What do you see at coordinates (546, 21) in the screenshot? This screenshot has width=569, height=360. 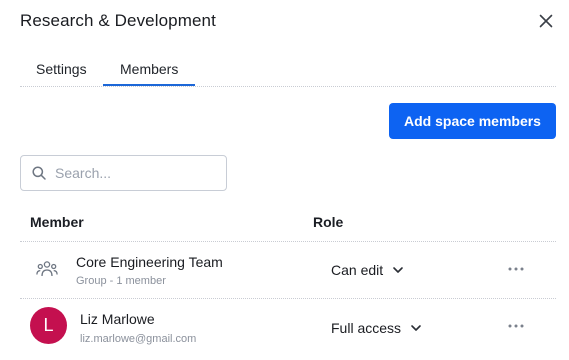 I see `close-icon` at bounding box center [546, 21].